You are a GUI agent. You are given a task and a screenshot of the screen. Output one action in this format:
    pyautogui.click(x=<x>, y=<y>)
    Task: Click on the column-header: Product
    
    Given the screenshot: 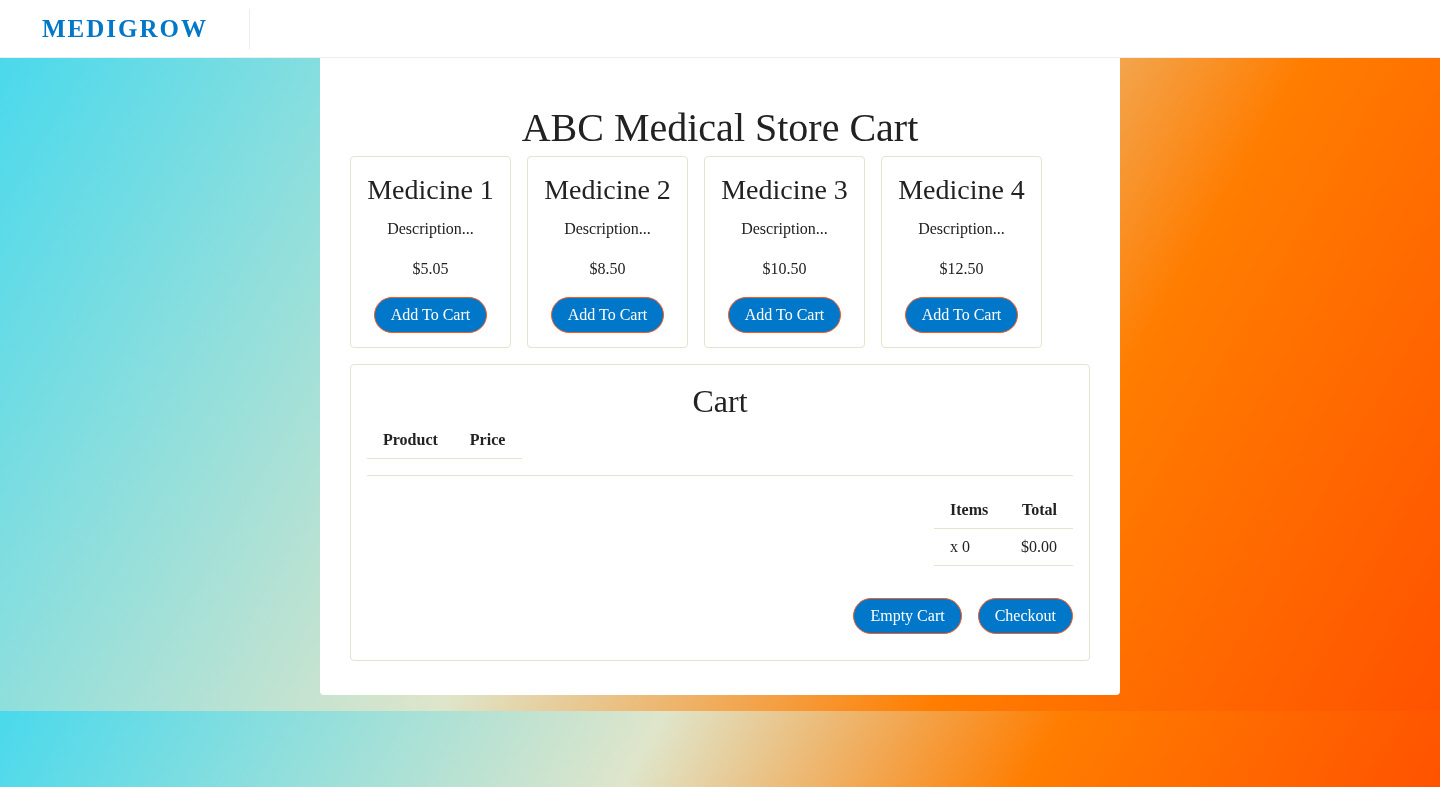 What is the action you would take?
    pyautogui.click(x=410, y=440)
    